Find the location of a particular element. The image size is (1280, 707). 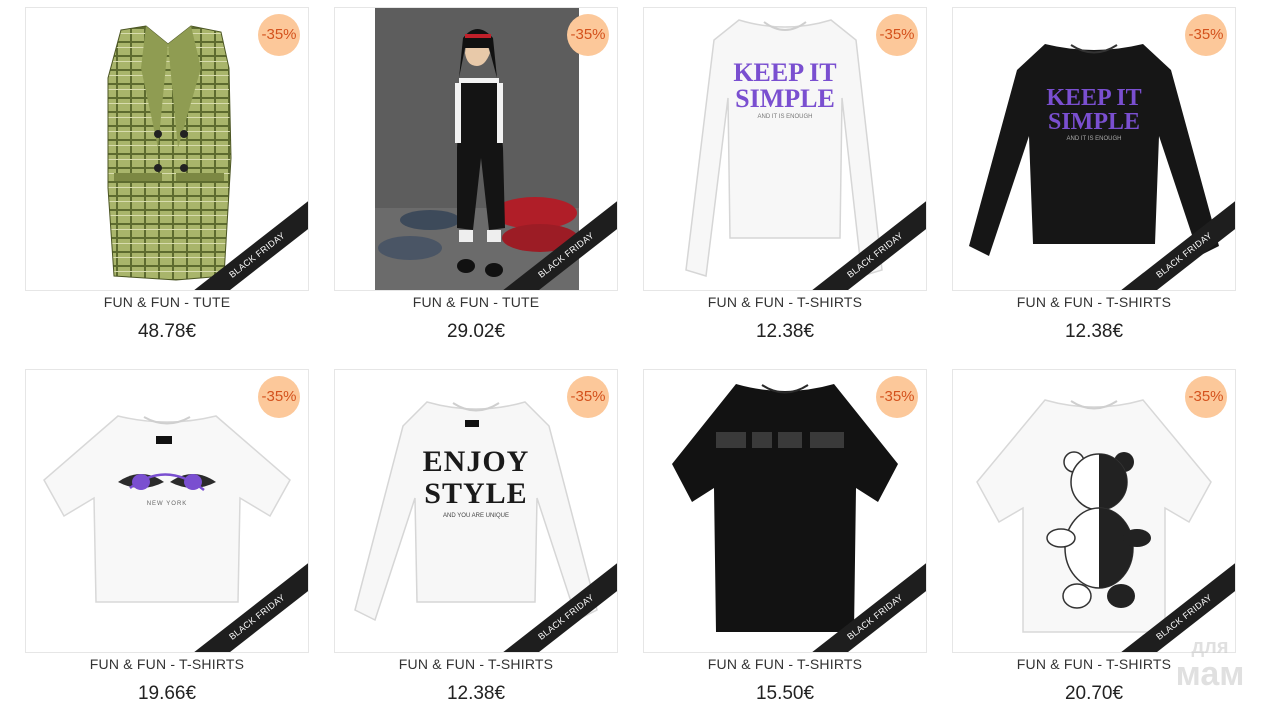

print-line-2: STYLE is located at coordinates (476, 493).